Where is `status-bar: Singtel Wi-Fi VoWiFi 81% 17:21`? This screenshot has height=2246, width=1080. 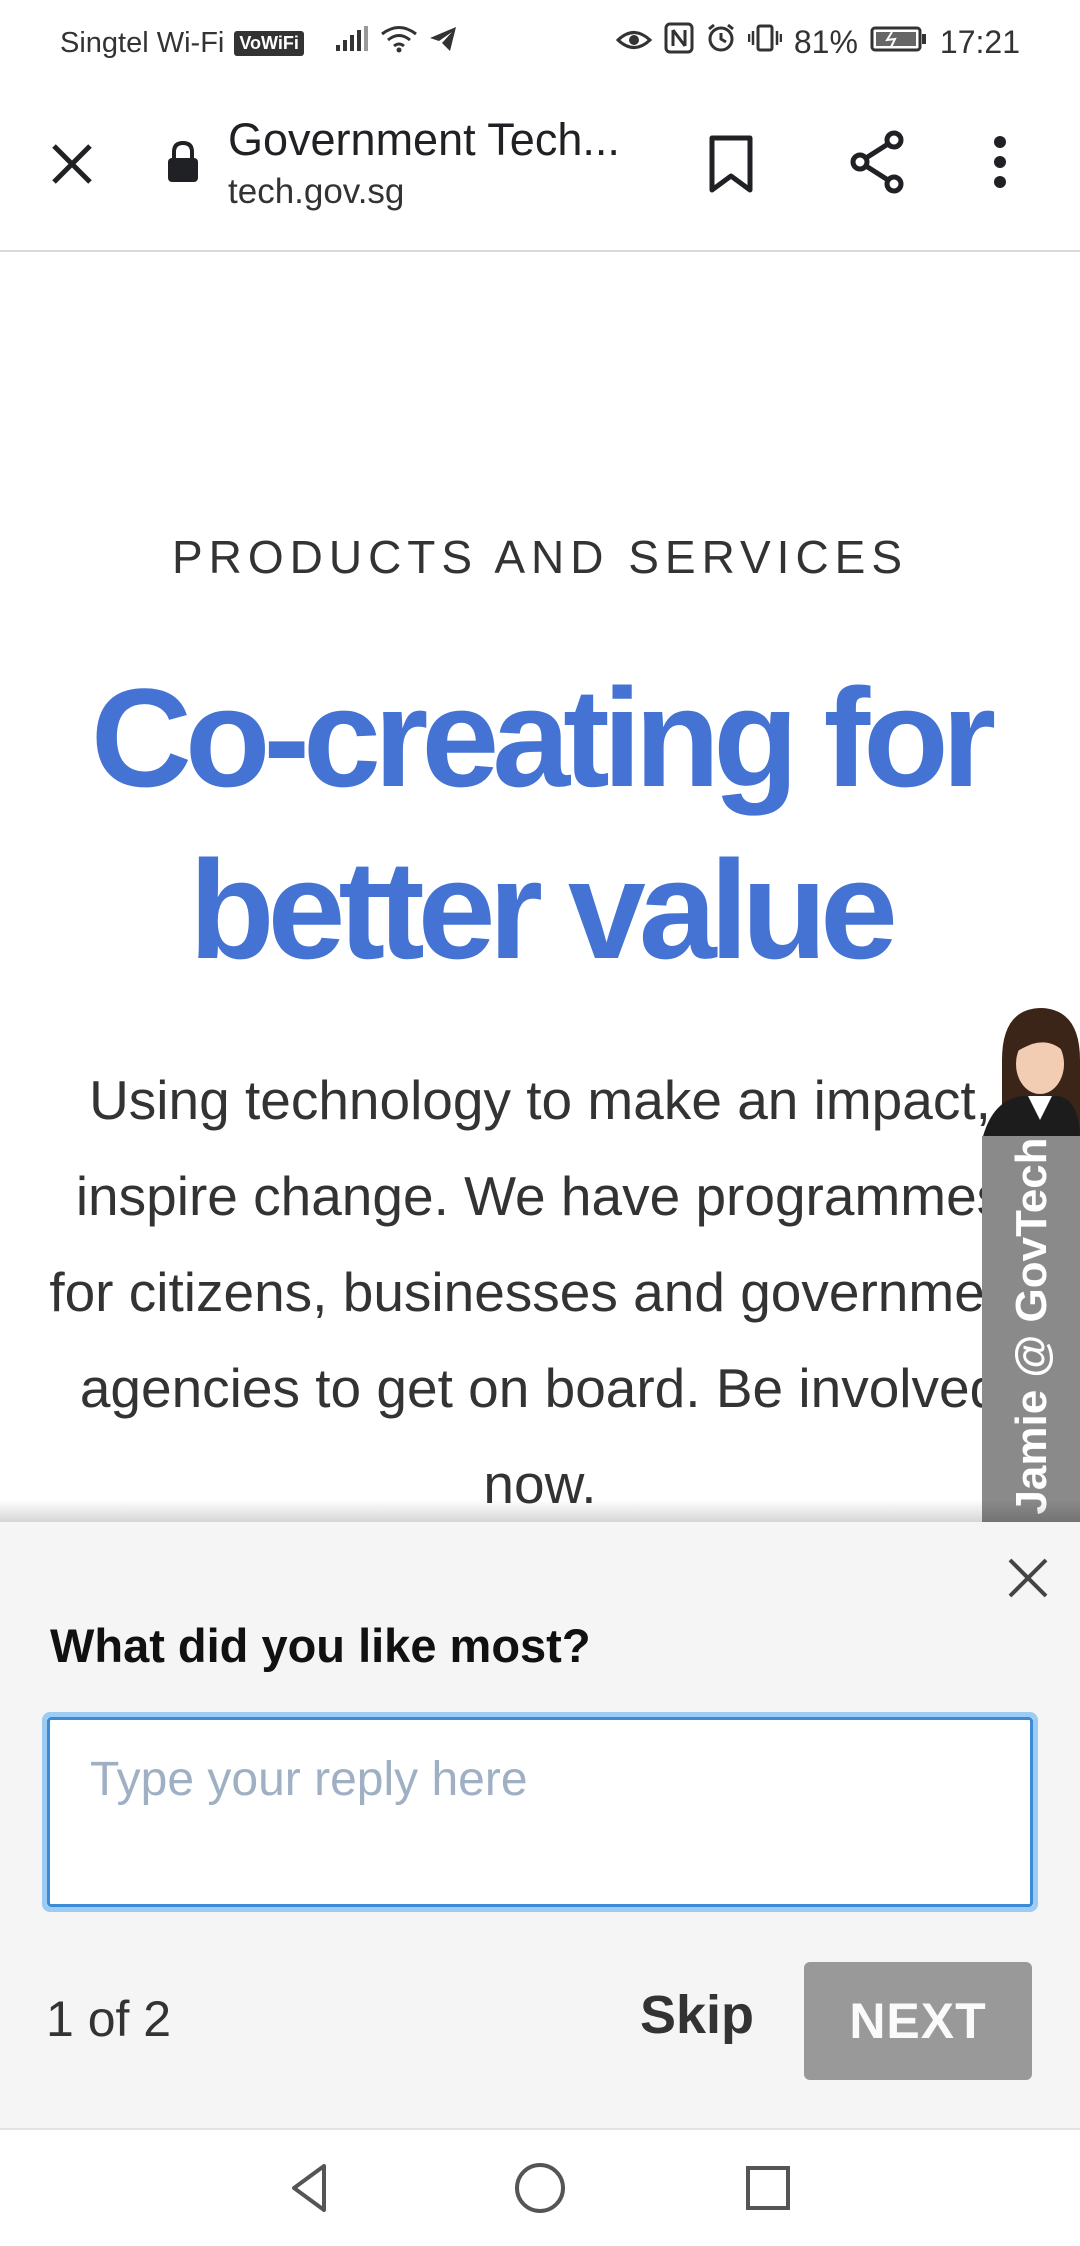
status-bar: Singtel Wi-Fi VoWiFi 81% 17:21 is located at coordinates (540, 40).